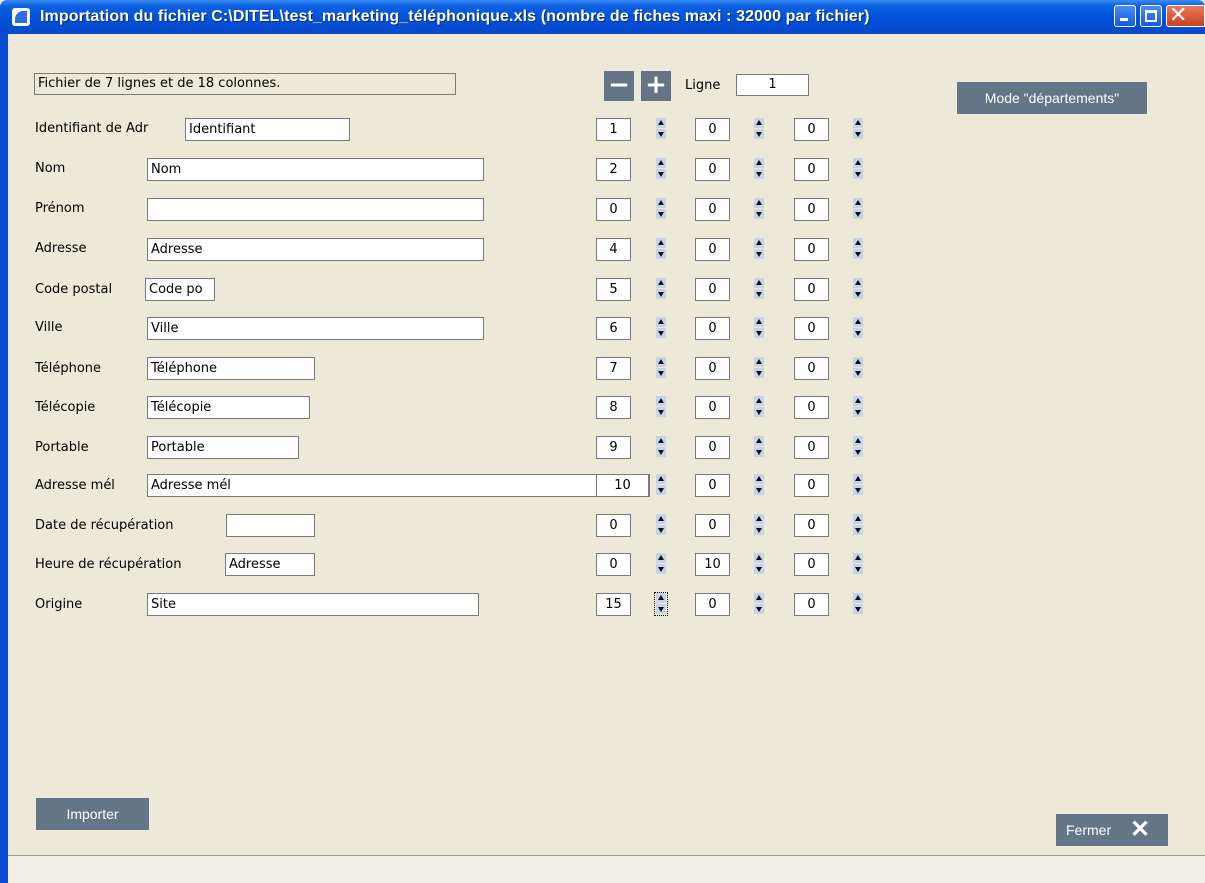  I want to click on column-field-1: 1, so click(613, 129).